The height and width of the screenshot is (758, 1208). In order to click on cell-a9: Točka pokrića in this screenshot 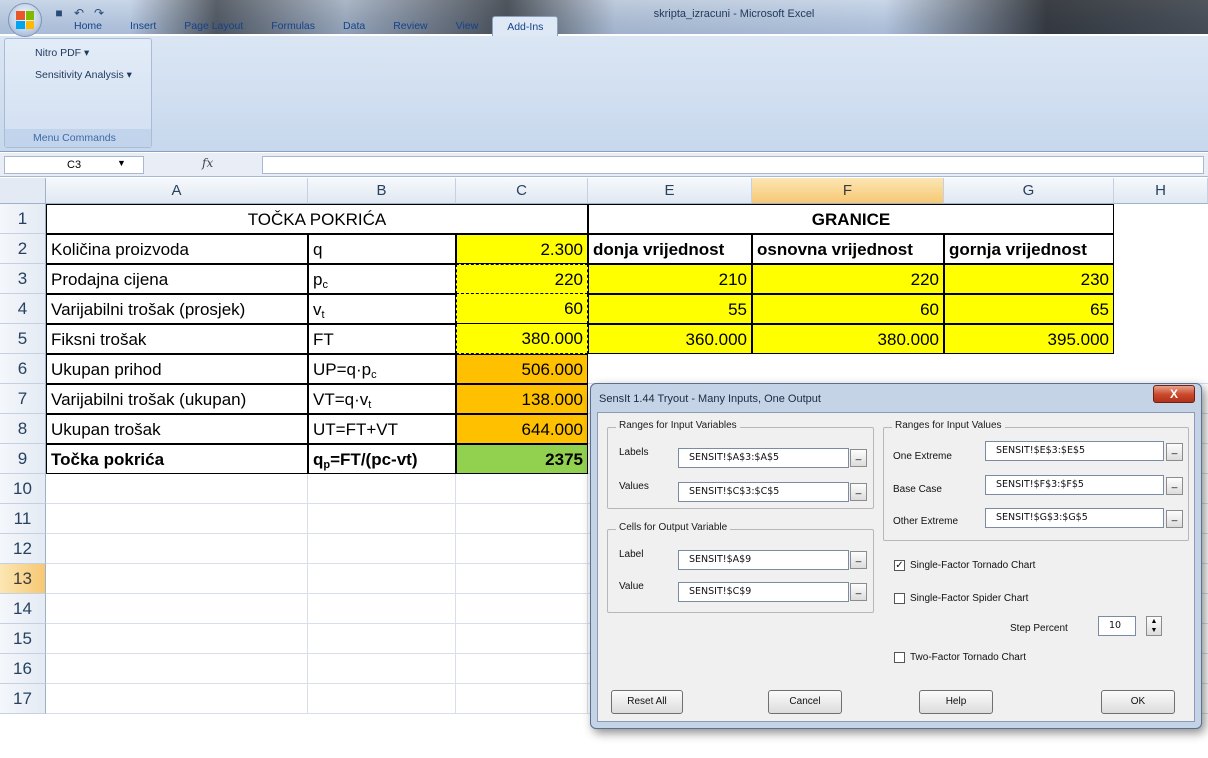, I will do `click(177, 459)`.